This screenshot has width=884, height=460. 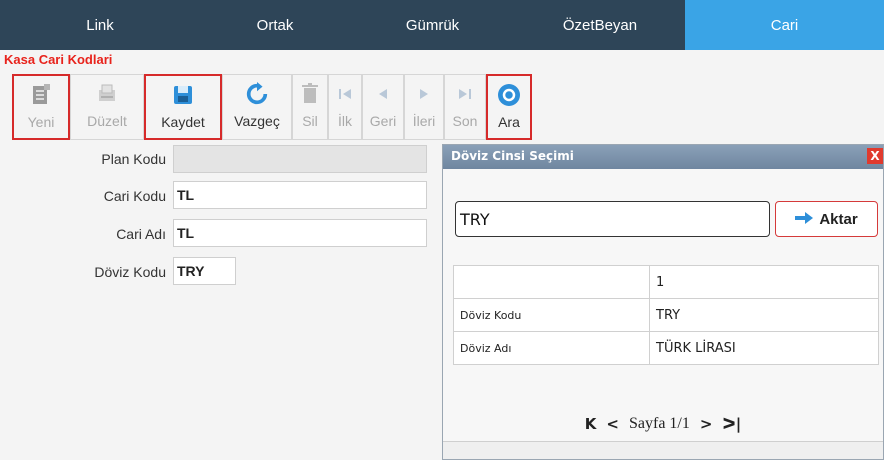 I want to click on tab-cari: Cari, so click(x=784, y=25).